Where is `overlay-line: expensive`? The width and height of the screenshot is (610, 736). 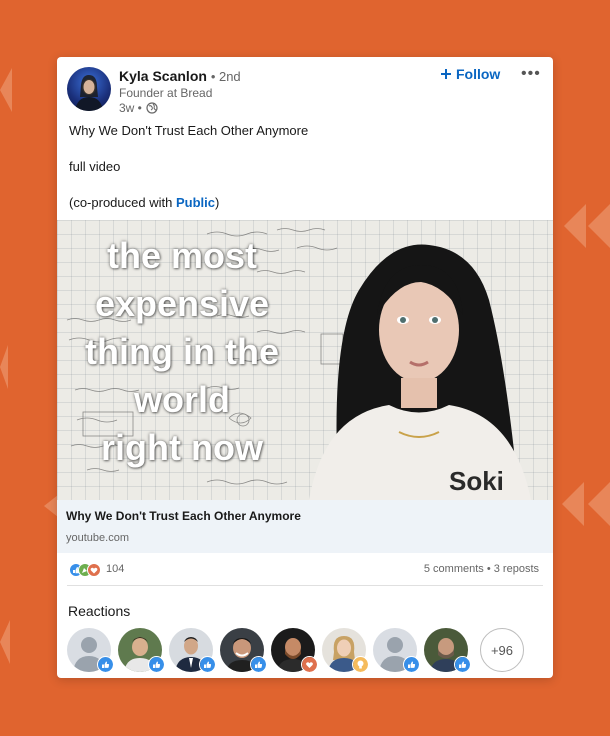 overlay-line: expensive is located at coordinates (182, 303).